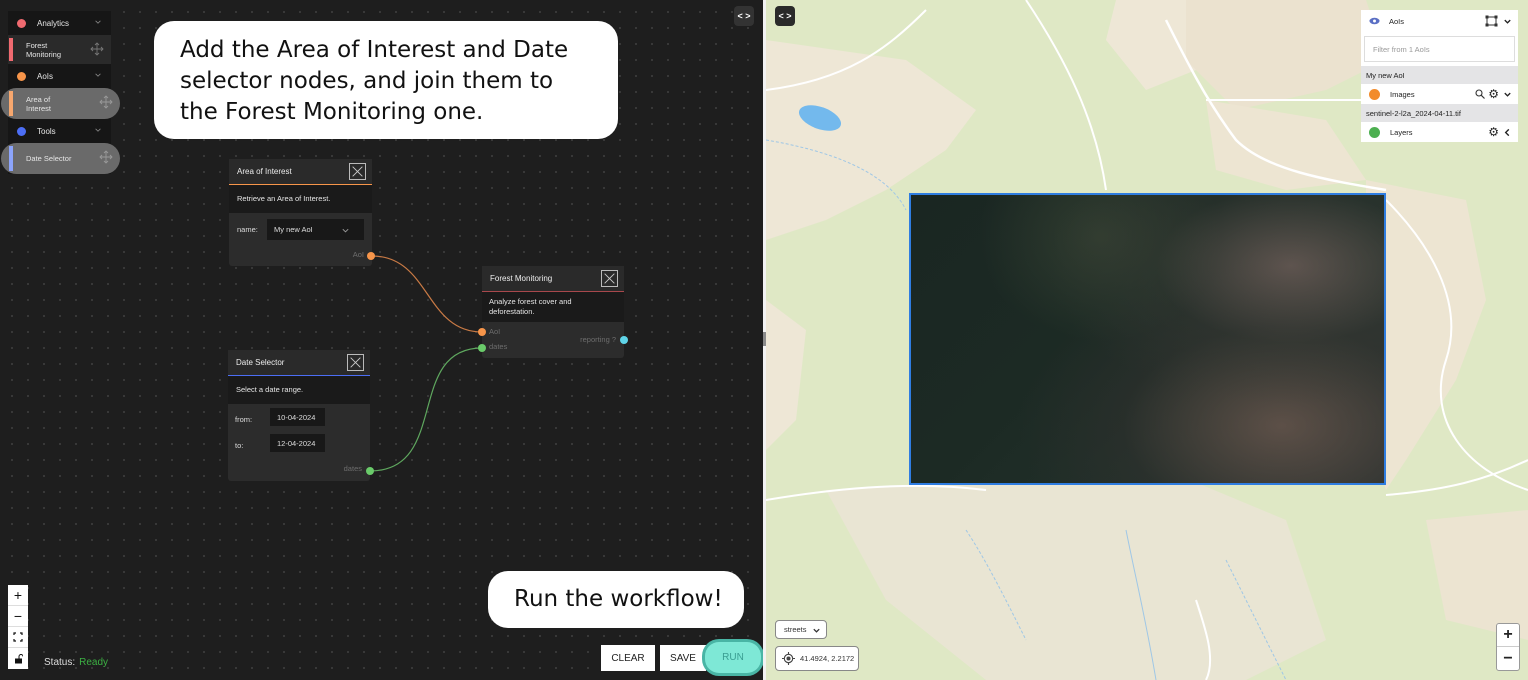  Describe the element at coordinates (264, 171) in the screenshot. I see `node-title: Area of Interest` at that location.